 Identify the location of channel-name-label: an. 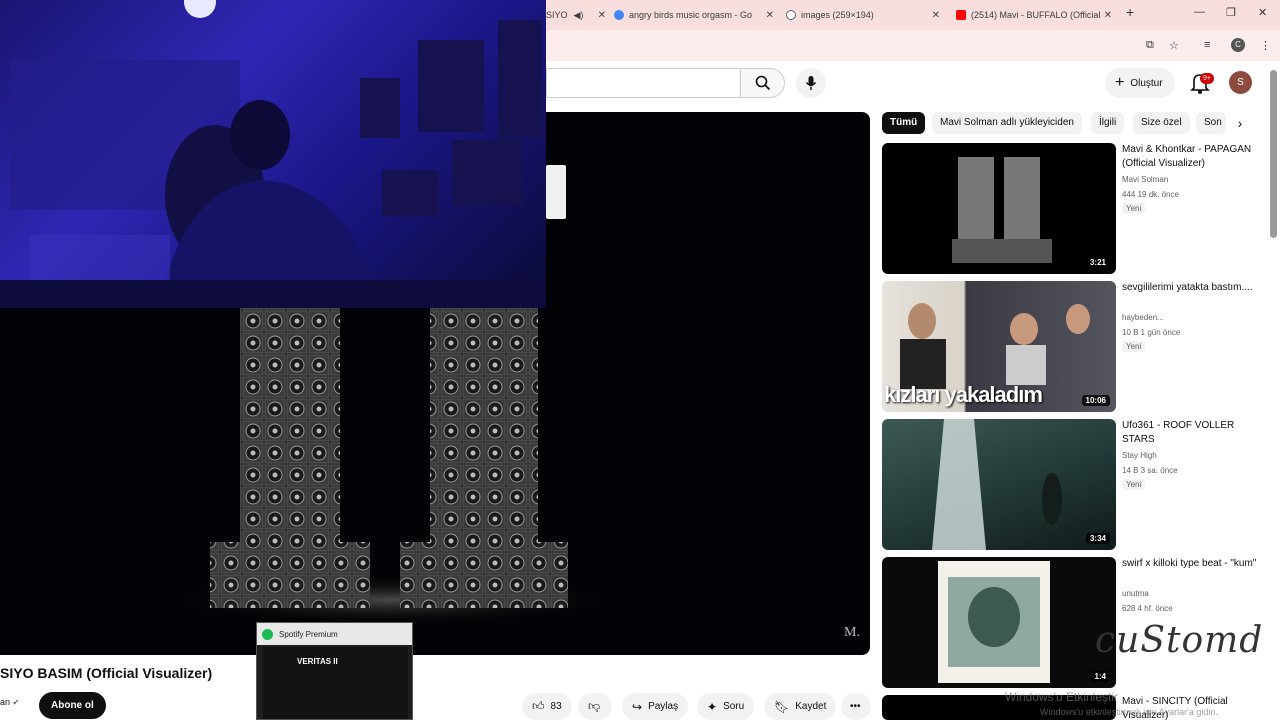
(5, 702).